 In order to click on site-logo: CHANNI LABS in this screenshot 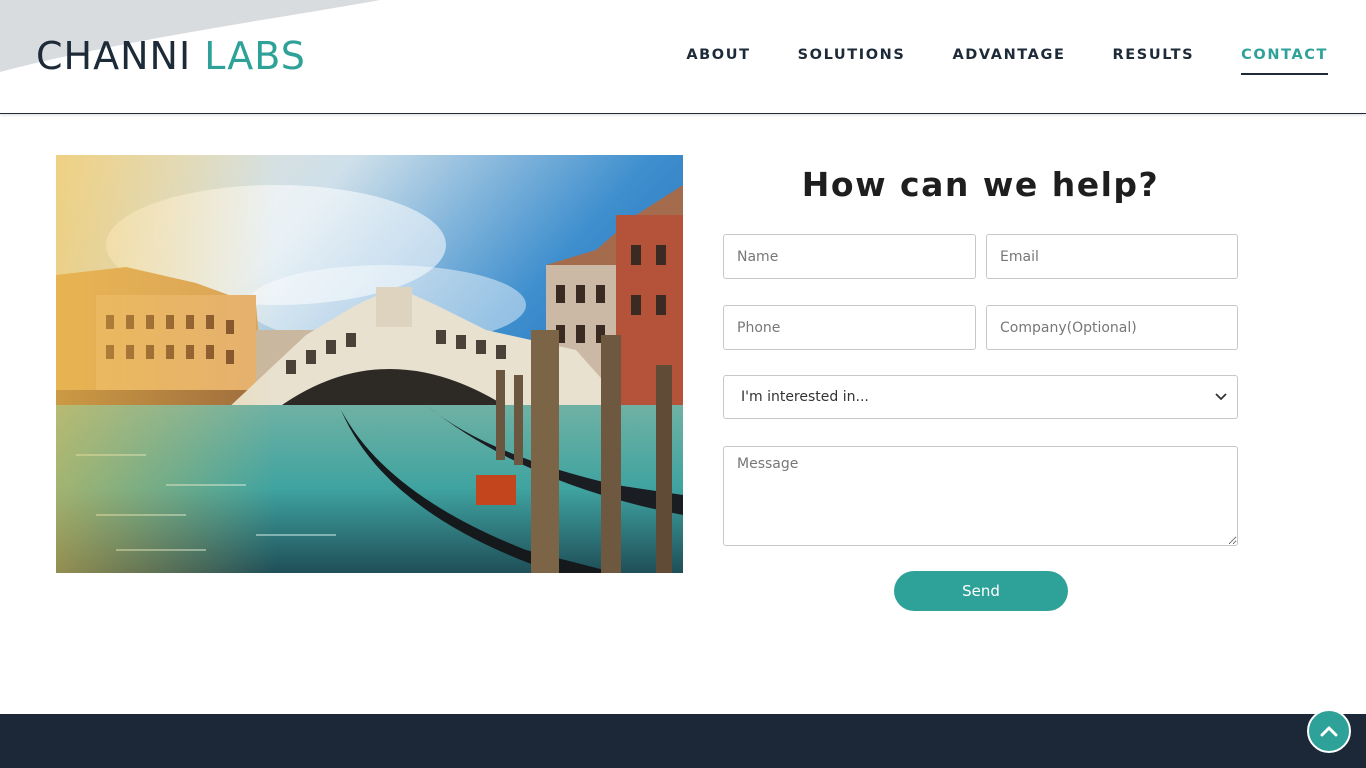, I will do `click(171, 56)`.